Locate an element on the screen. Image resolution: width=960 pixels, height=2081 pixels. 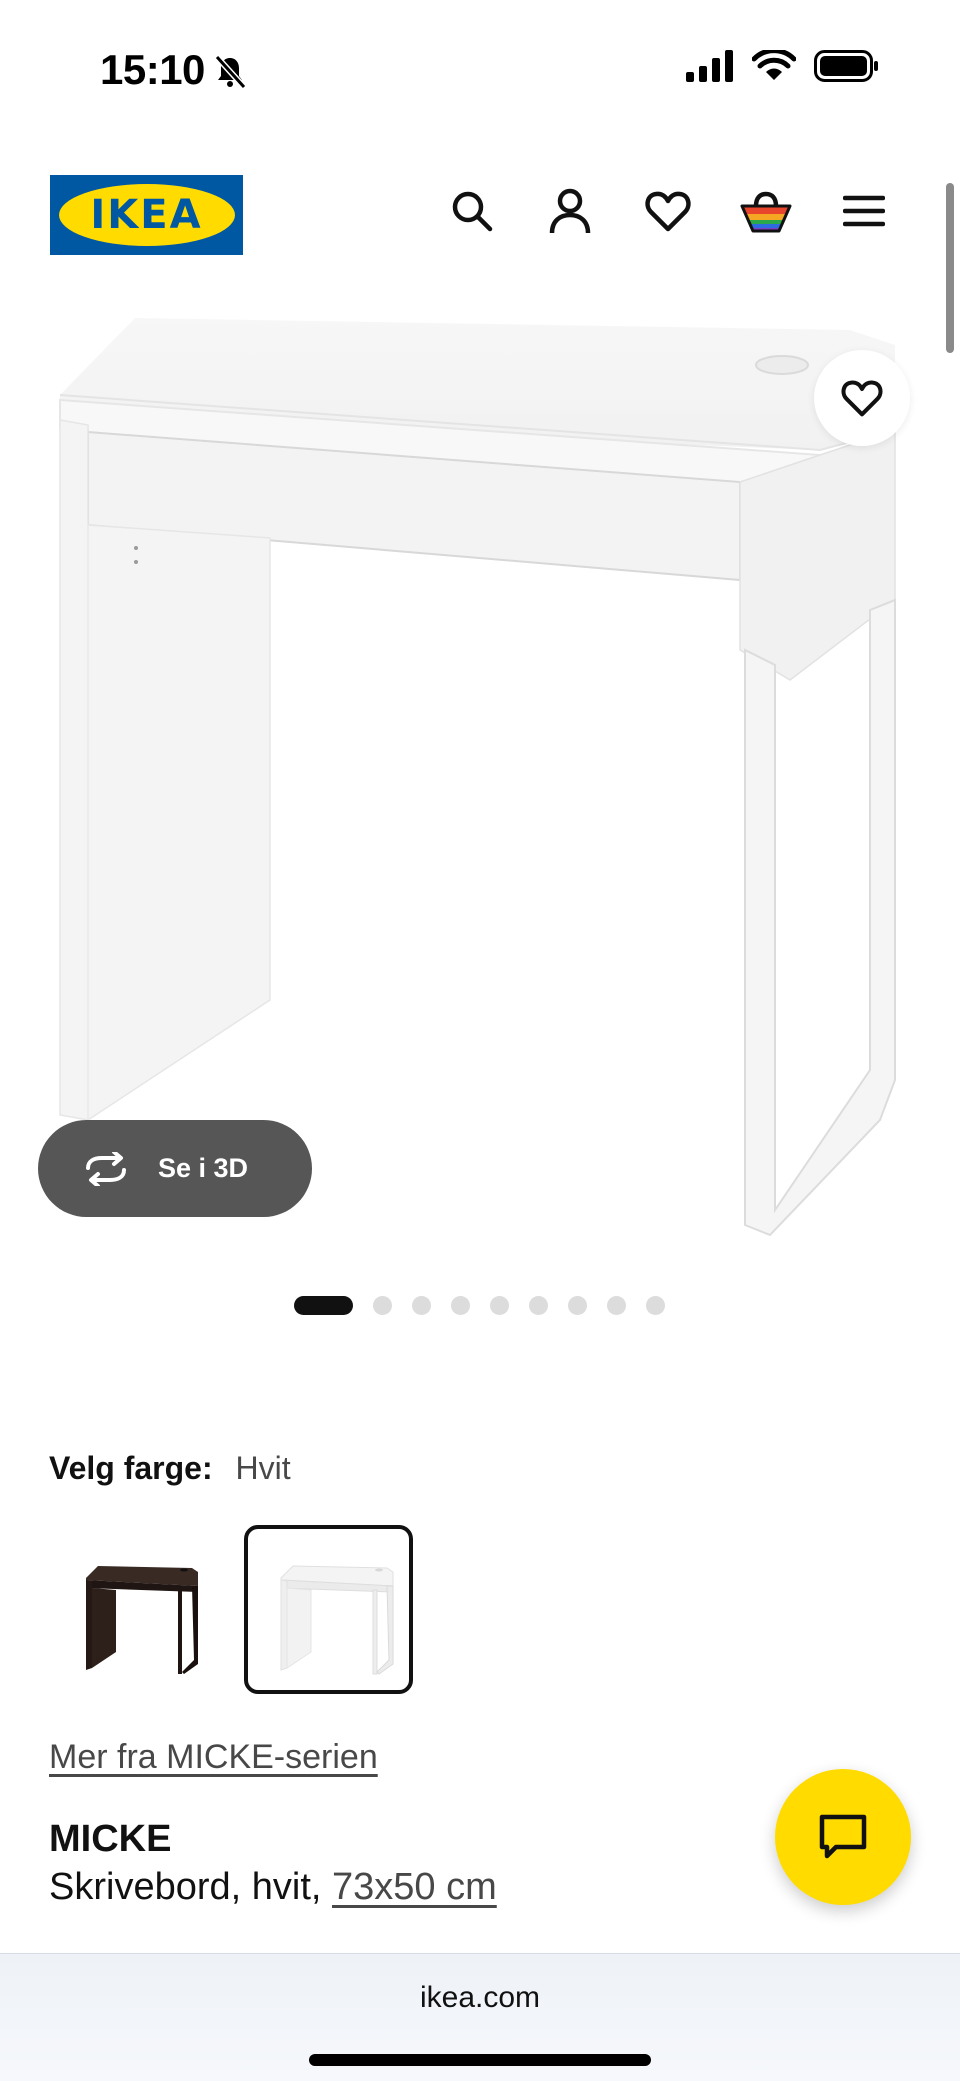
color-selector: Velg farge: Hvit is located at coordinates (170, 1468).